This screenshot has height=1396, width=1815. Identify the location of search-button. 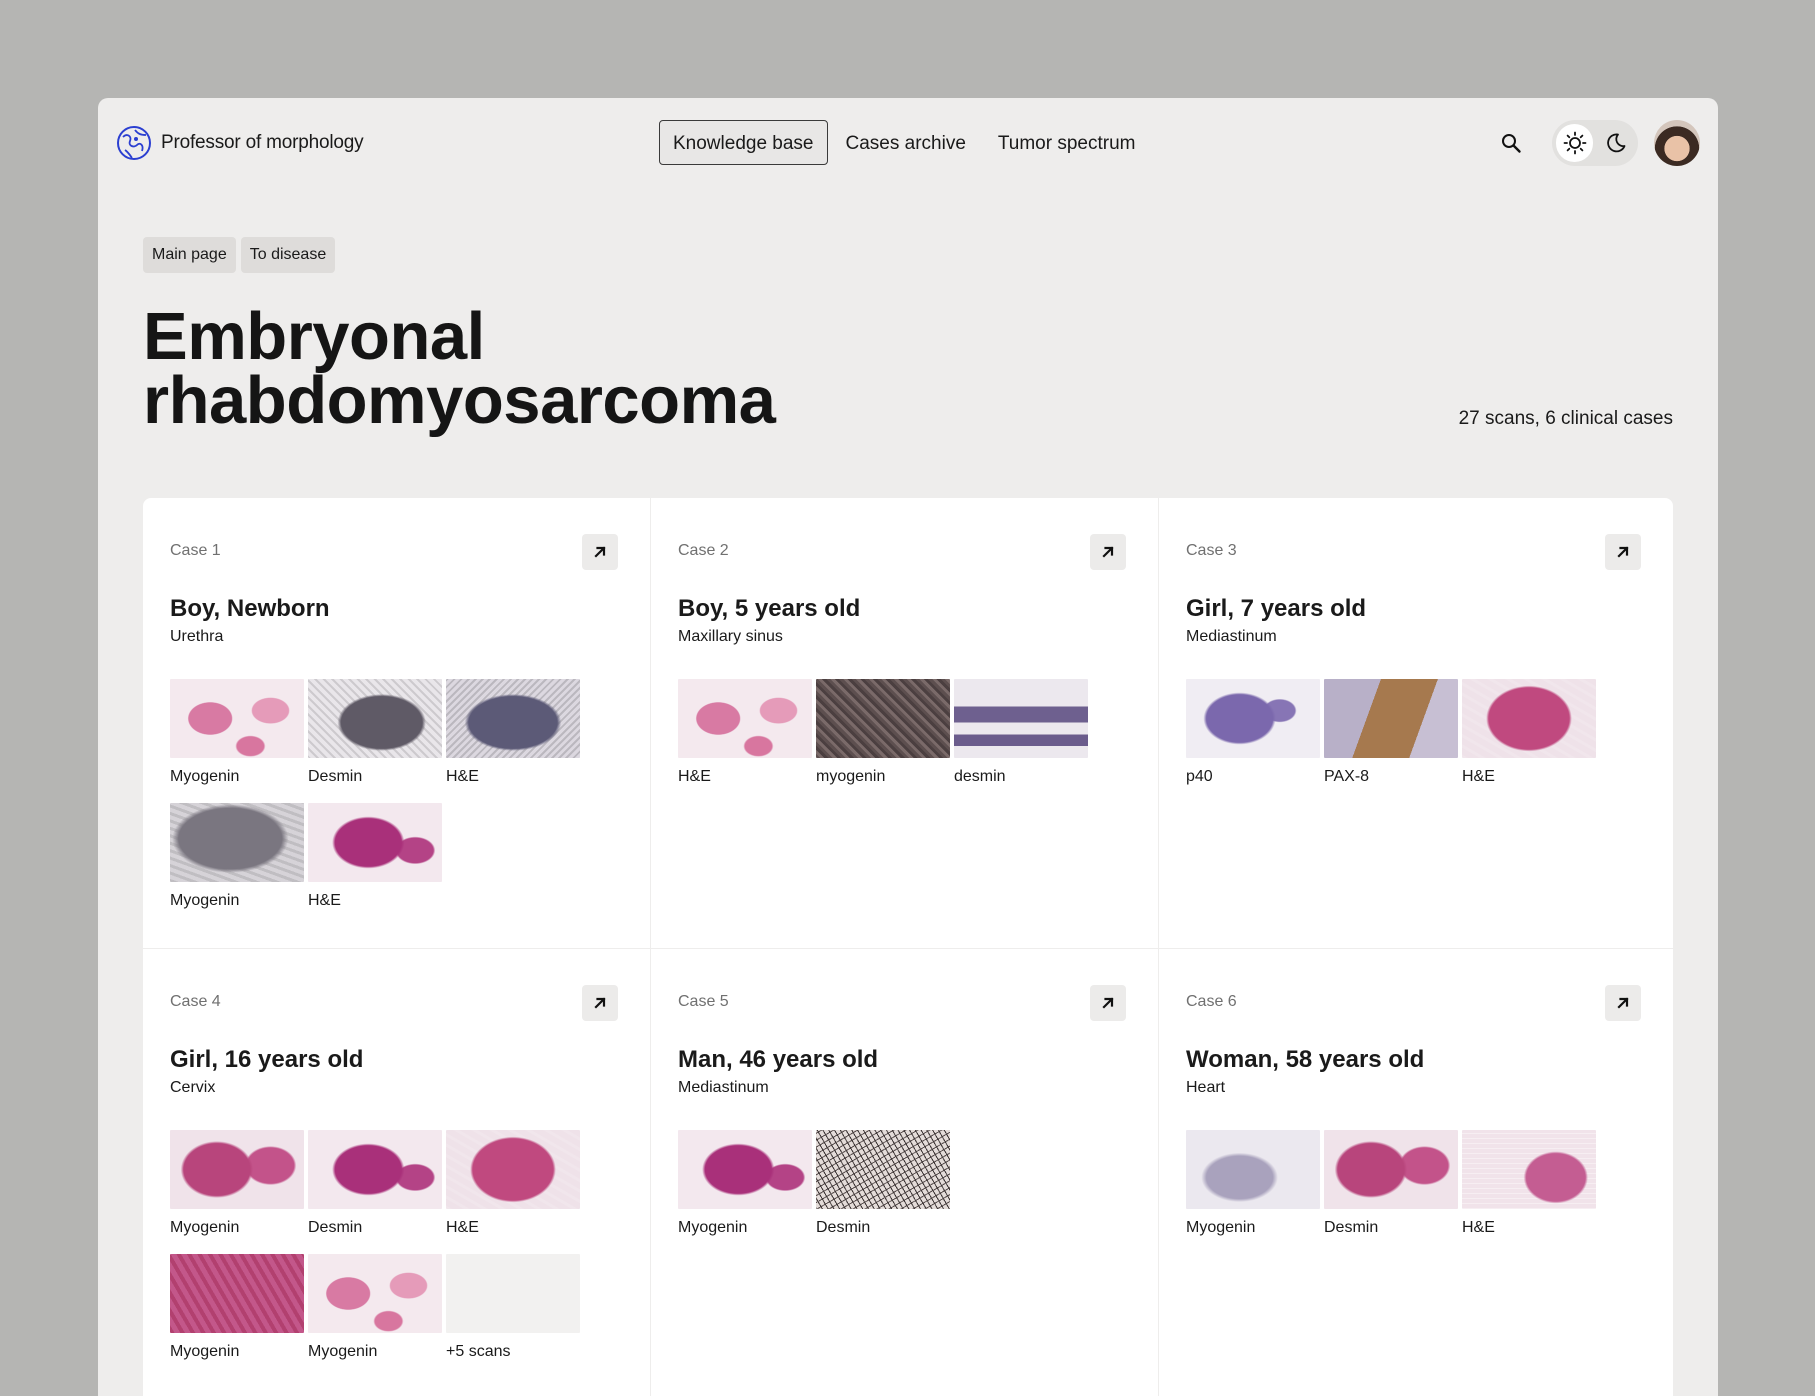
(1511, 143).